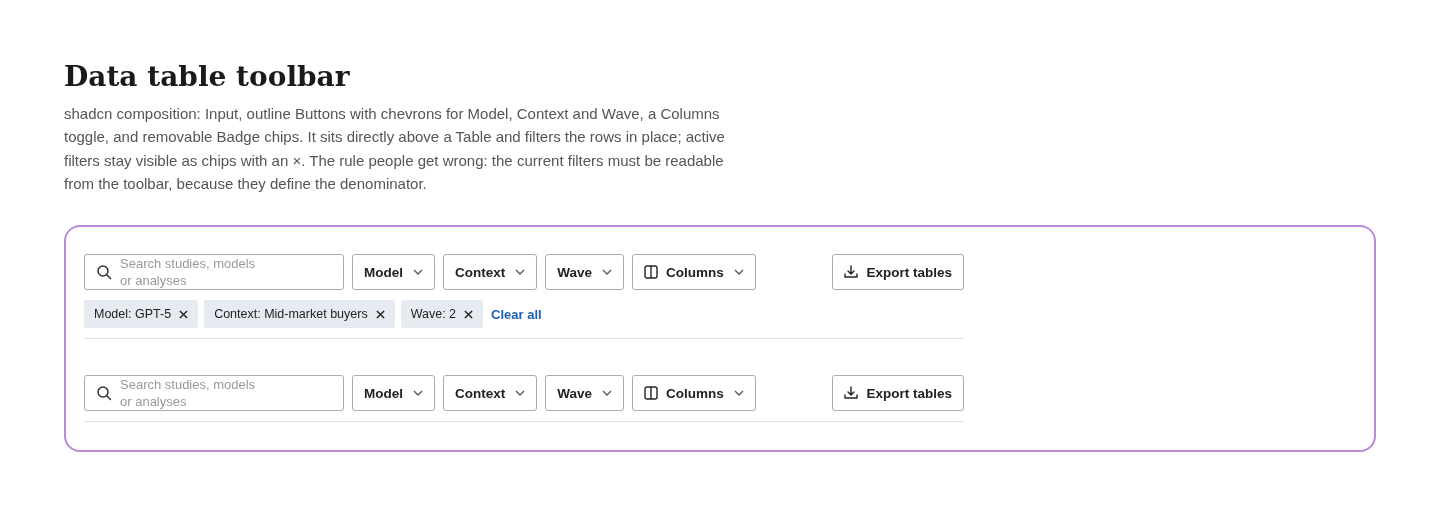  I want to click on chip-label: Context: Mid-market buyers, so click(291, 314).